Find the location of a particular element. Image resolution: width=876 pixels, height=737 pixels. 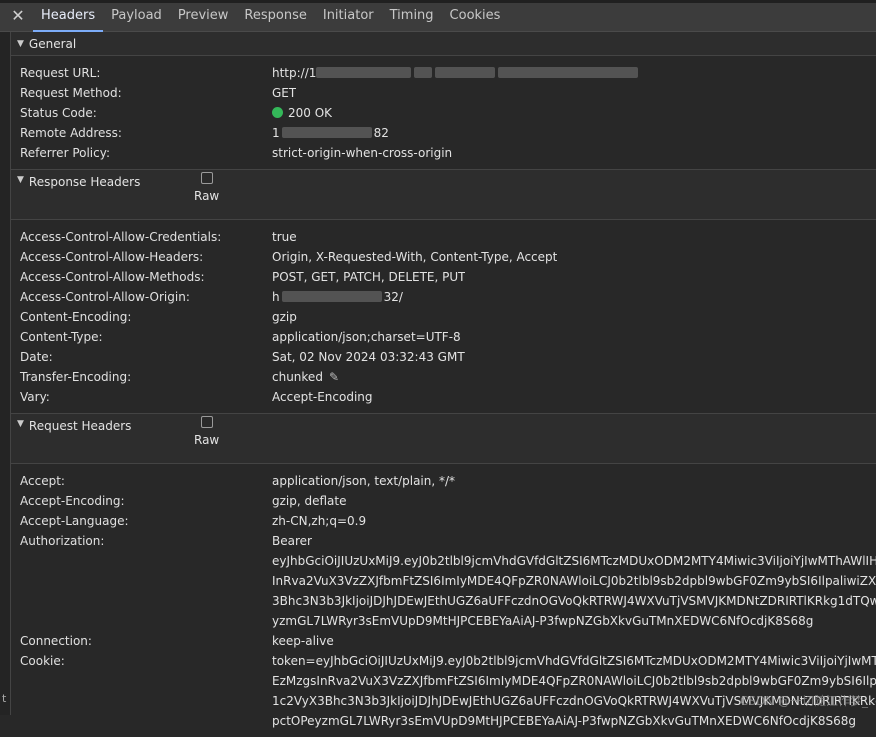

header-name: Accept-Encoding: is located at coordinates (72, 501).